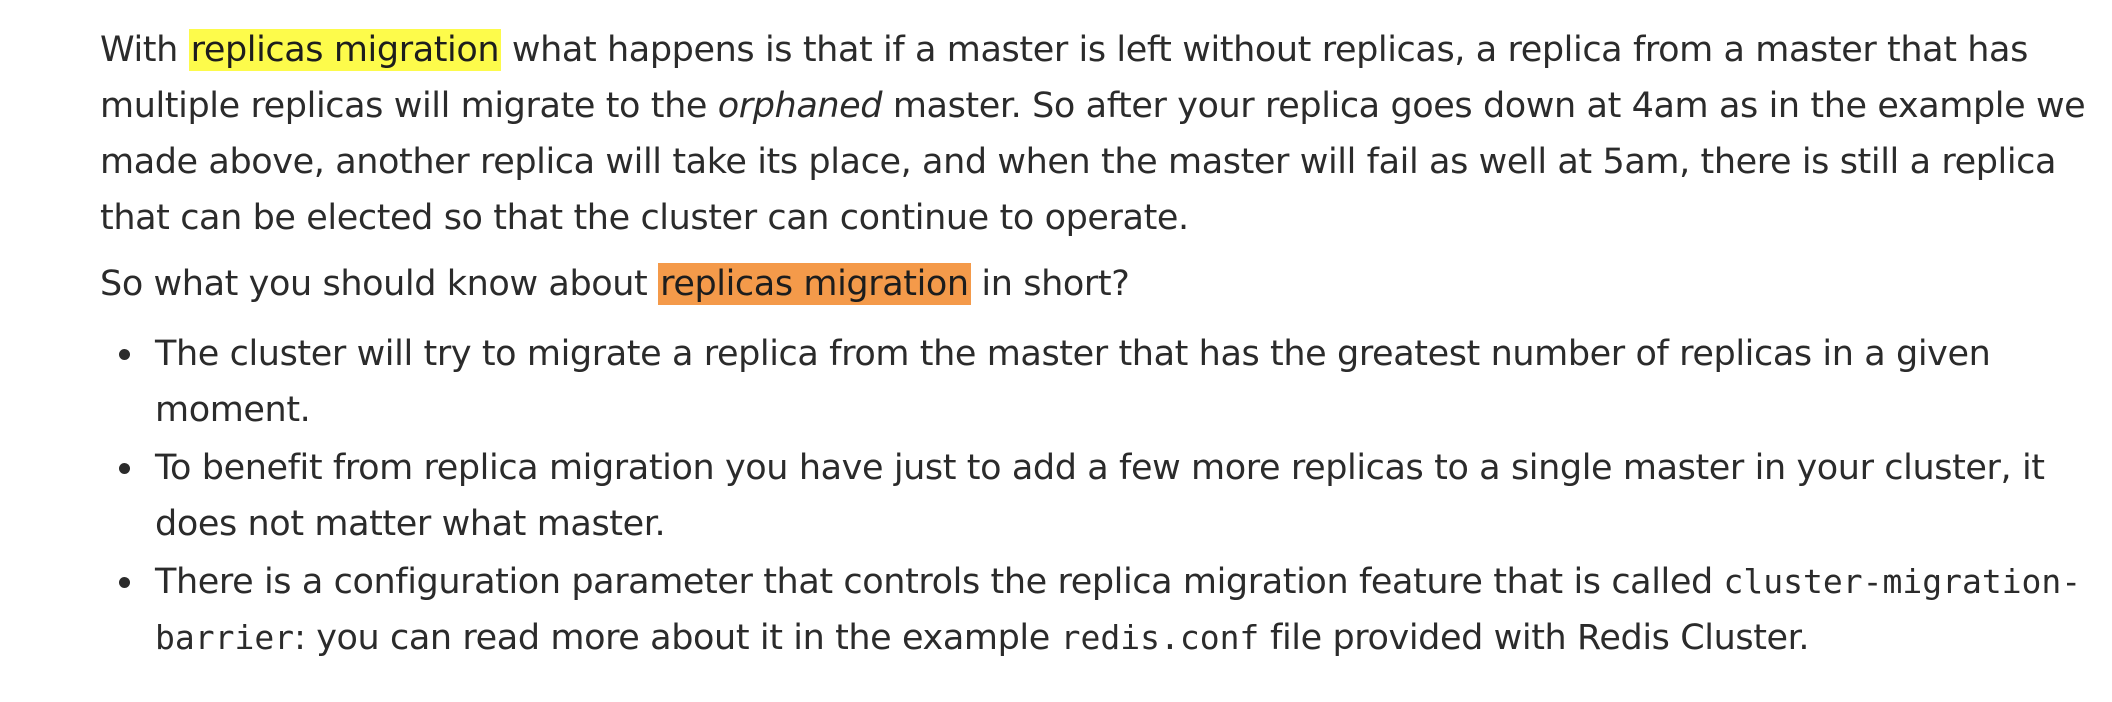  What do you see at coordinates (1160, 637) in the screenshot?
I see `inline-code-filename: redis.conf` at bounding box center [1160, 637].